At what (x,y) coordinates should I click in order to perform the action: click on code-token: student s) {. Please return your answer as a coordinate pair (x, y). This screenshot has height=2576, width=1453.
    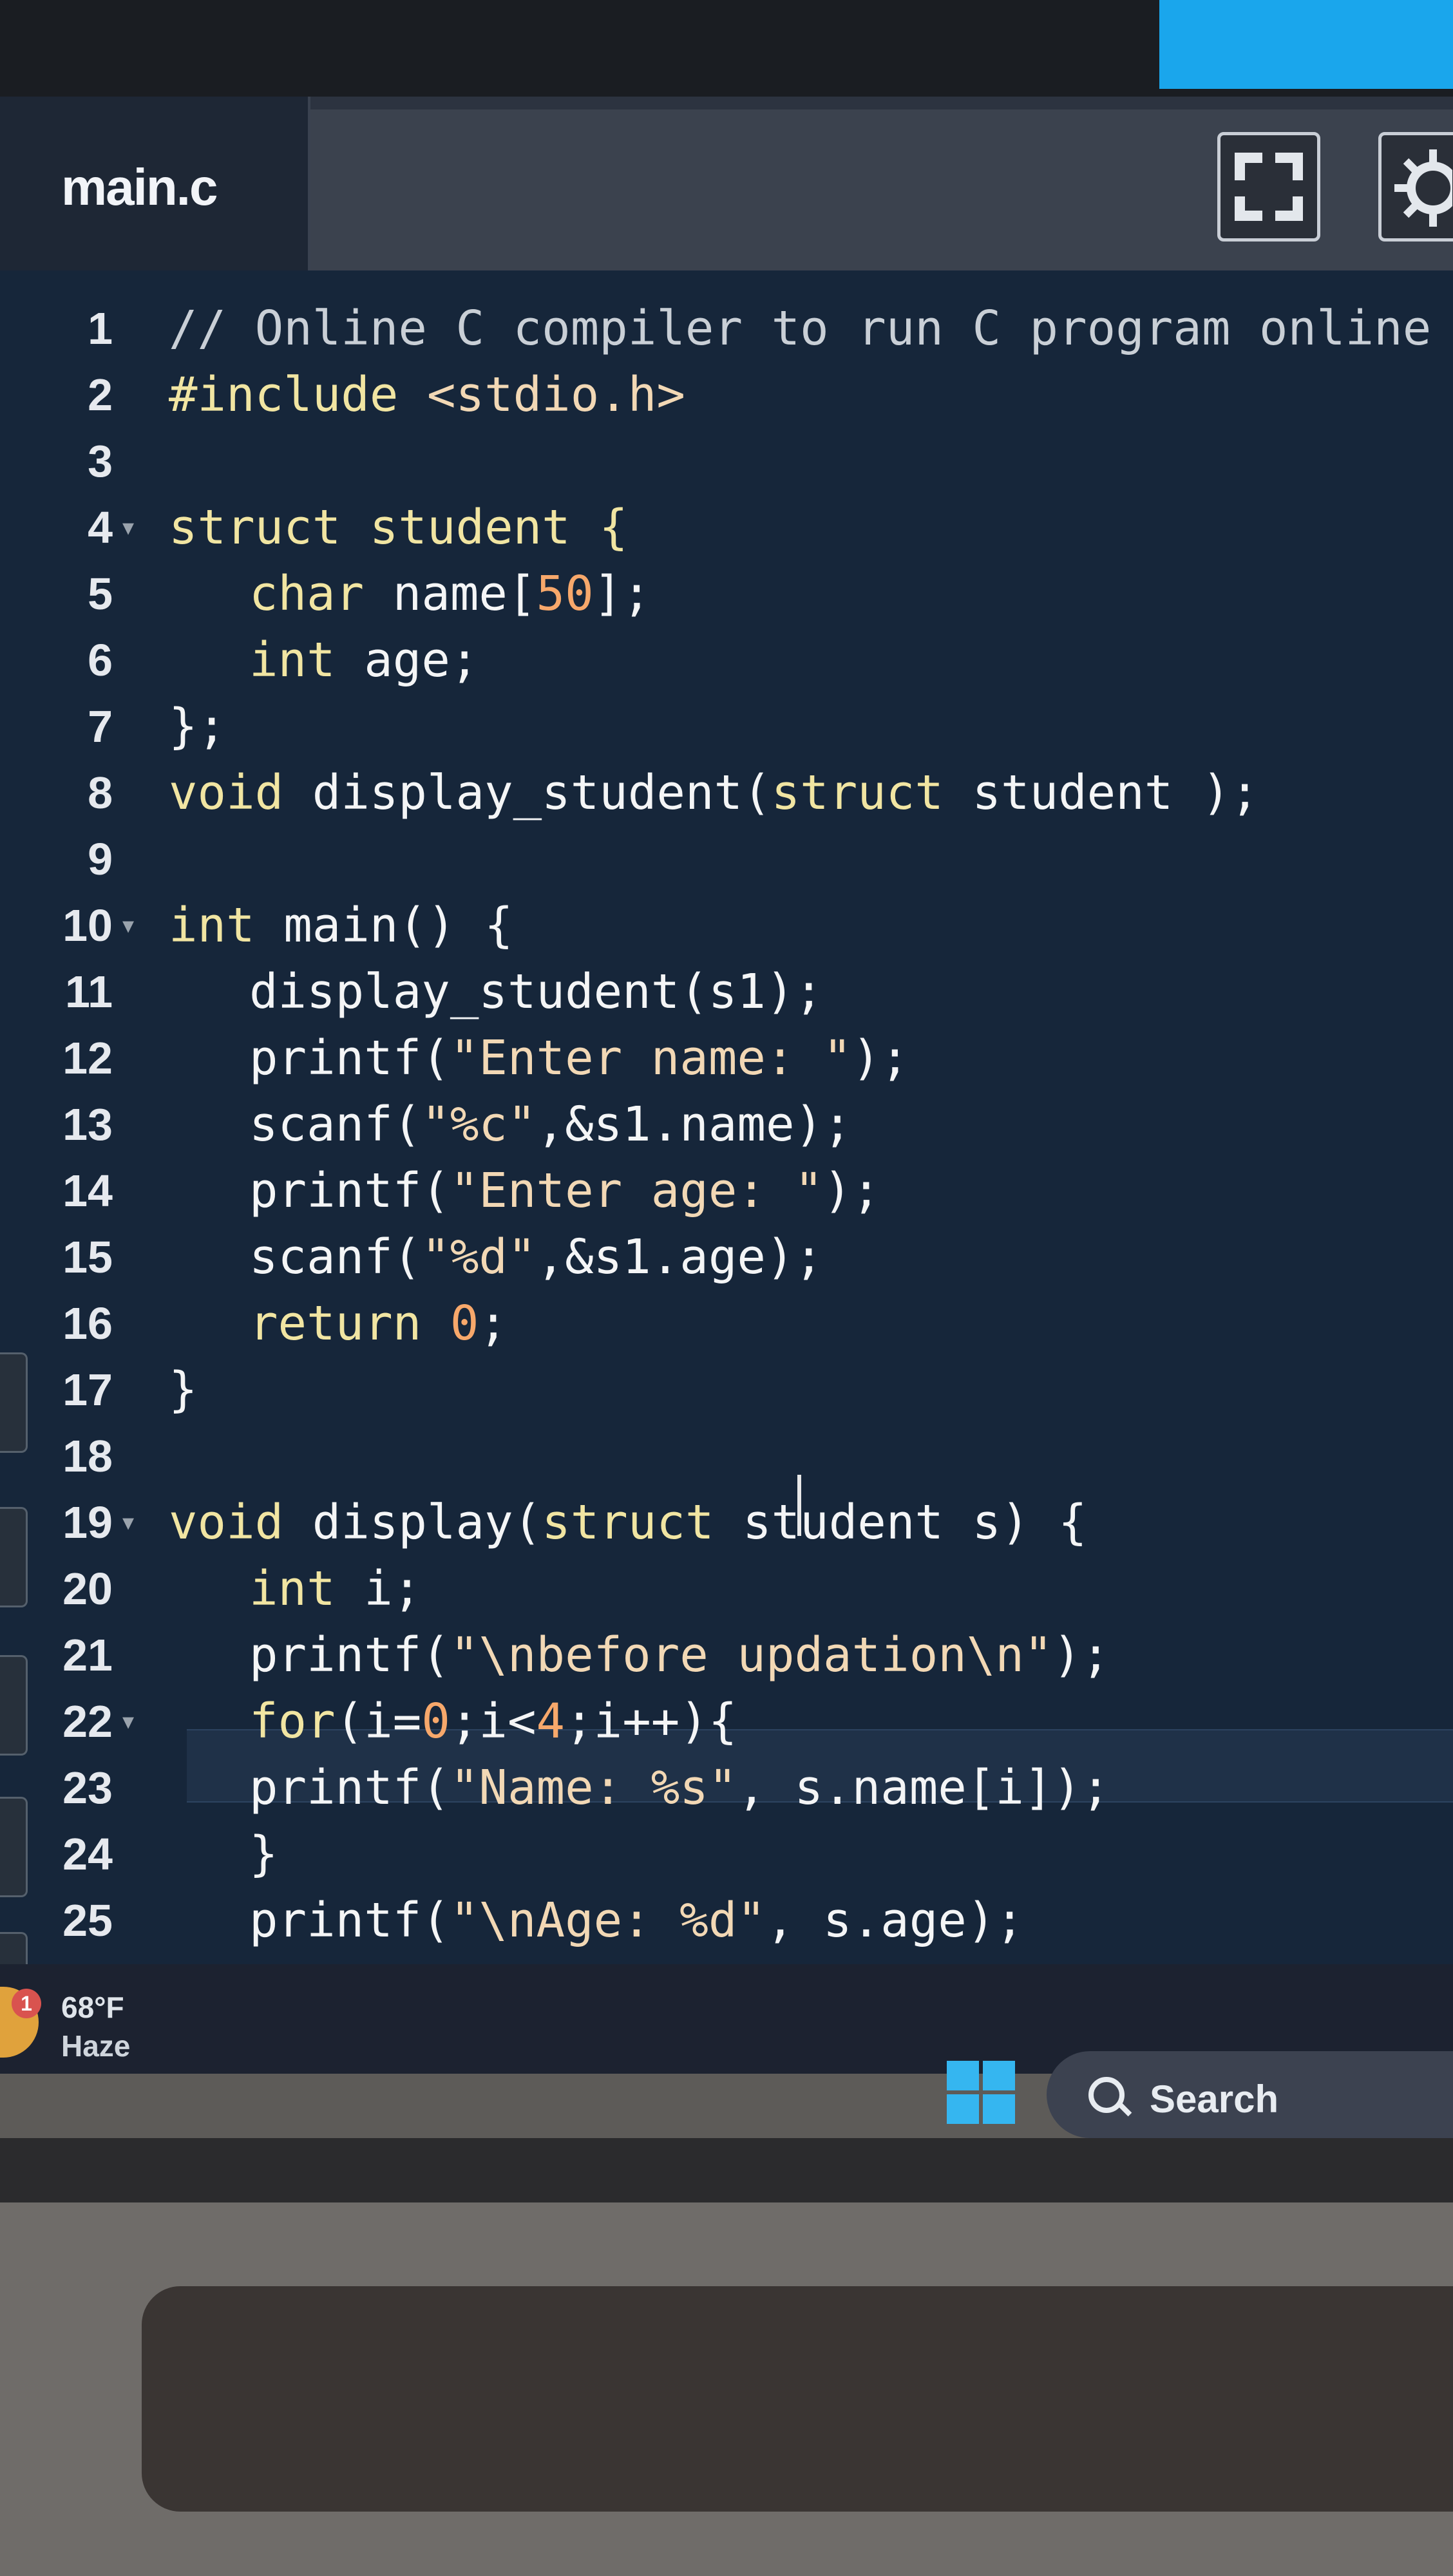
    Looking at the image, I should click on (915, 1523).